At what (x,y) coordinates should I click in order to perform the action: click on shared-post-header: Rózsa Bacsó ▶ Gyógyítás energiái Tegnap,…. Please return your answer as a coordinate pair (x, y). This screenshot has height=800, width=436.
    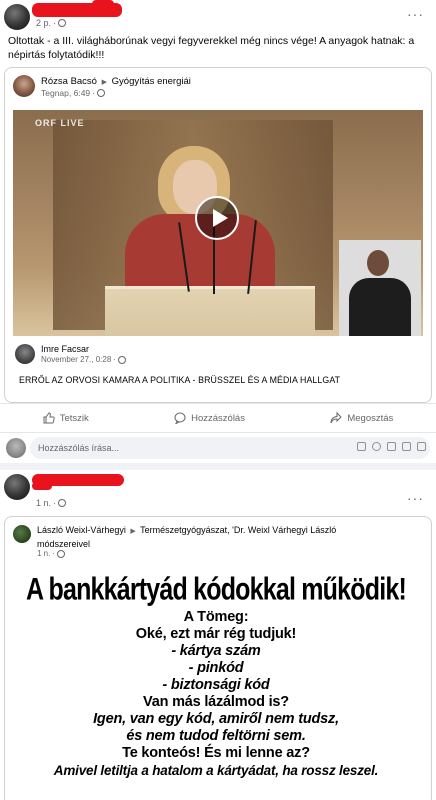
    Looking at the image, I should click on (218, 86).